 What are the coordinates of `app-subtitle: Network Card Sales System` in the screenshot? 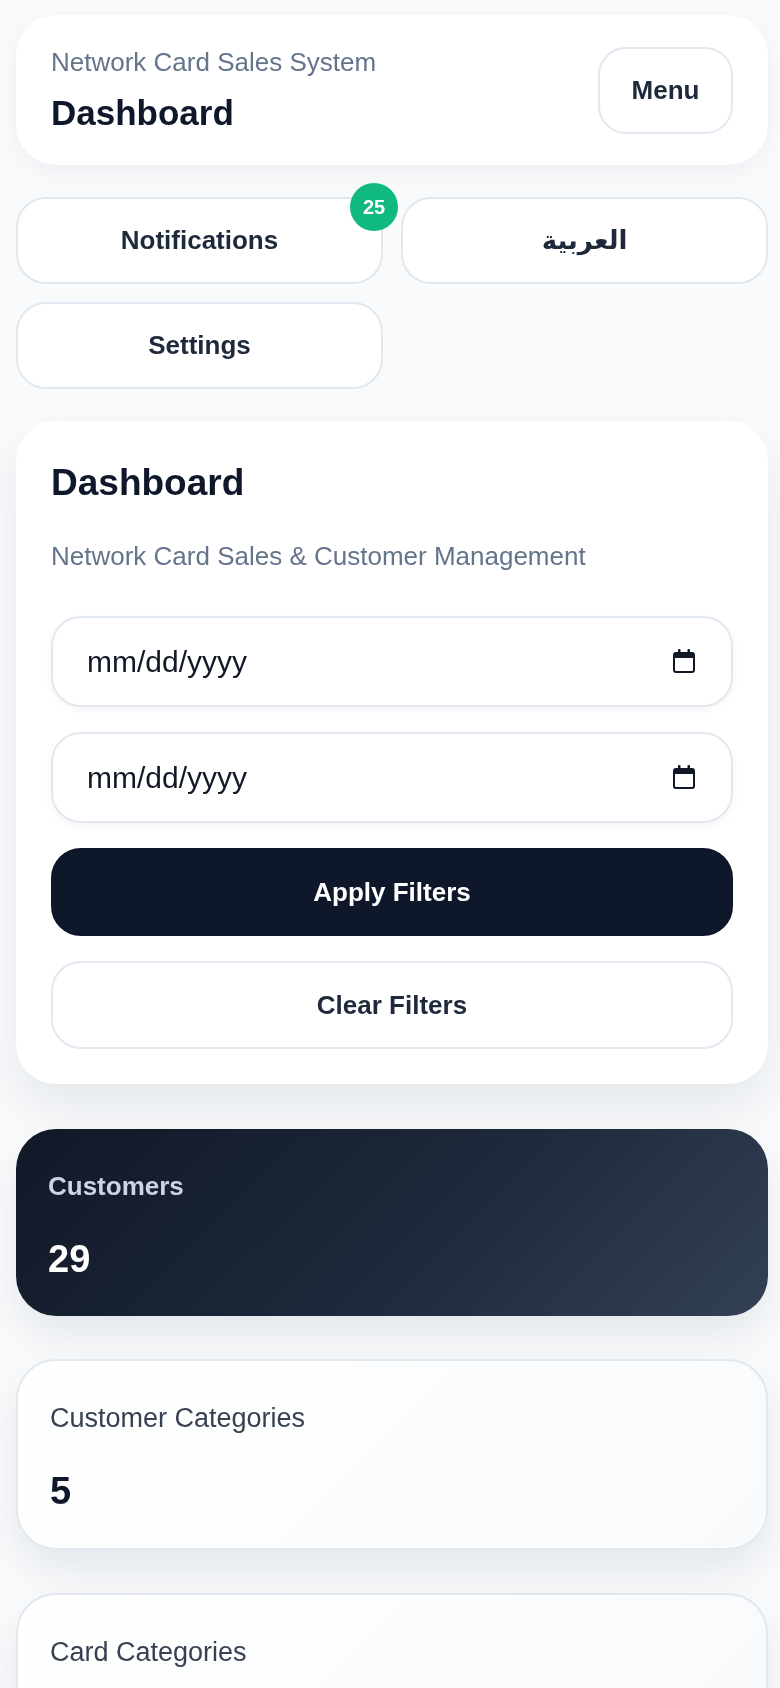 It's located at (214, 62).